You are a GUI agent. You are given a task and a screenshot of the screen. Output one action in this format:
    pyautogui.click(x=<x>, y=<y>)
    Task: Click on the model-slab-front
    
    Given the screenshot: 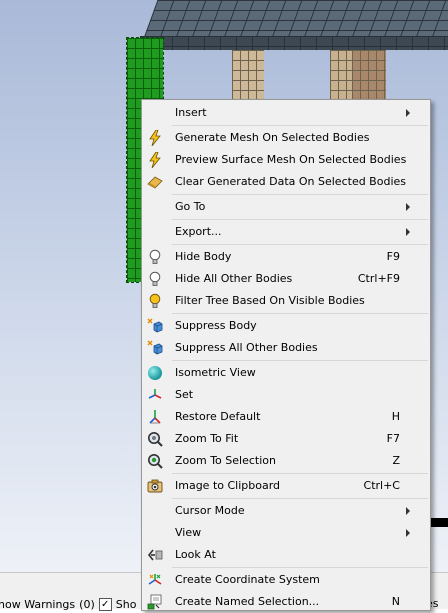 What is the action you would take?
    pyautogui.click(x=294, y=43)
    